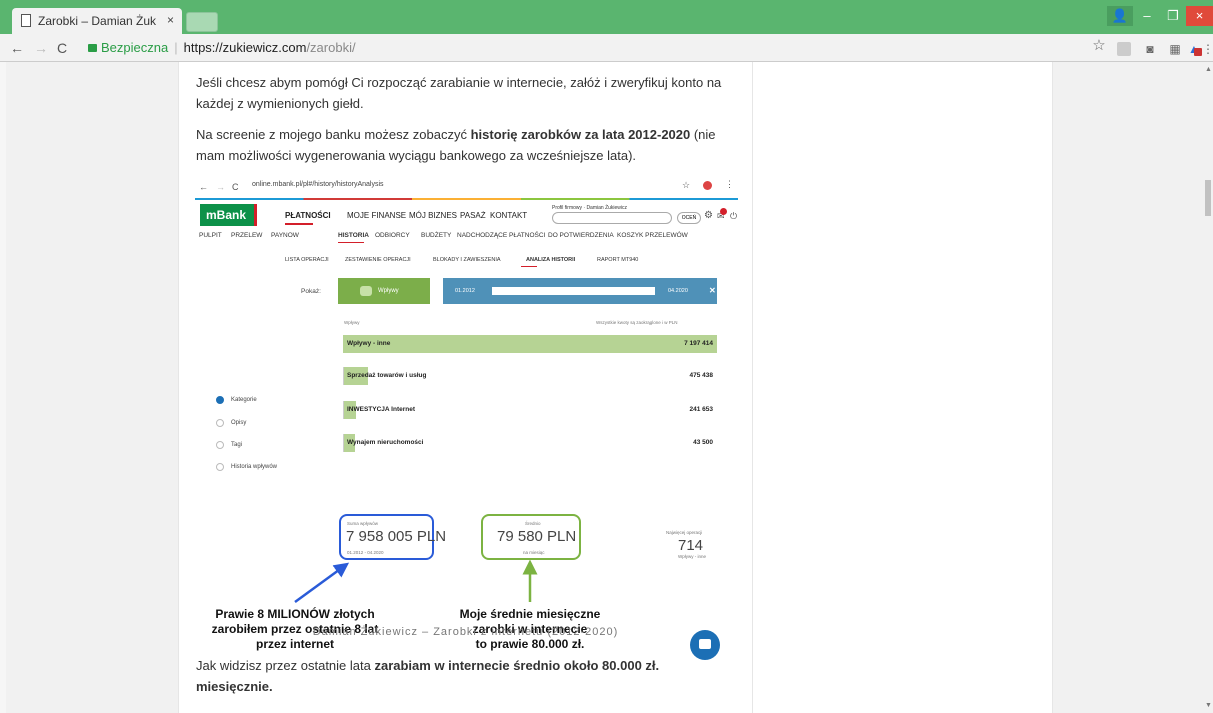  Describe the element at coordinates (1147, 16) in the screenshot. I see `minimize-button: –` at that location.